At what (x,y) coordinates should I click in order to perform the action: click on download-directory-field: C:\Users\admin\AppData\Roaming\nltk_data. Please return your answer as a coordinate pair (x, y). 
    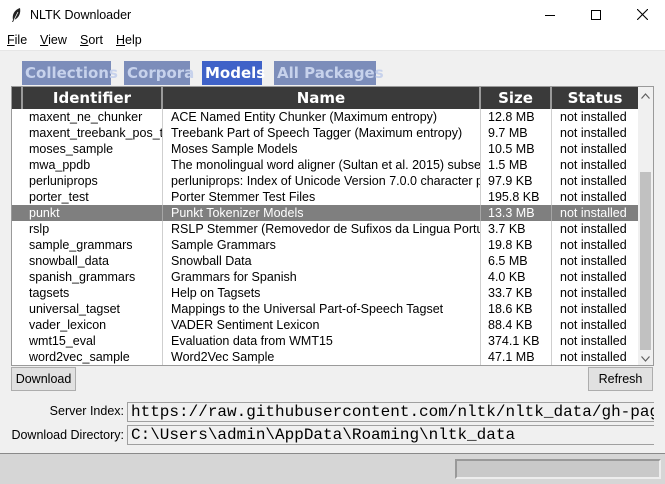
    Looking at the image, I should click on (390, 435).